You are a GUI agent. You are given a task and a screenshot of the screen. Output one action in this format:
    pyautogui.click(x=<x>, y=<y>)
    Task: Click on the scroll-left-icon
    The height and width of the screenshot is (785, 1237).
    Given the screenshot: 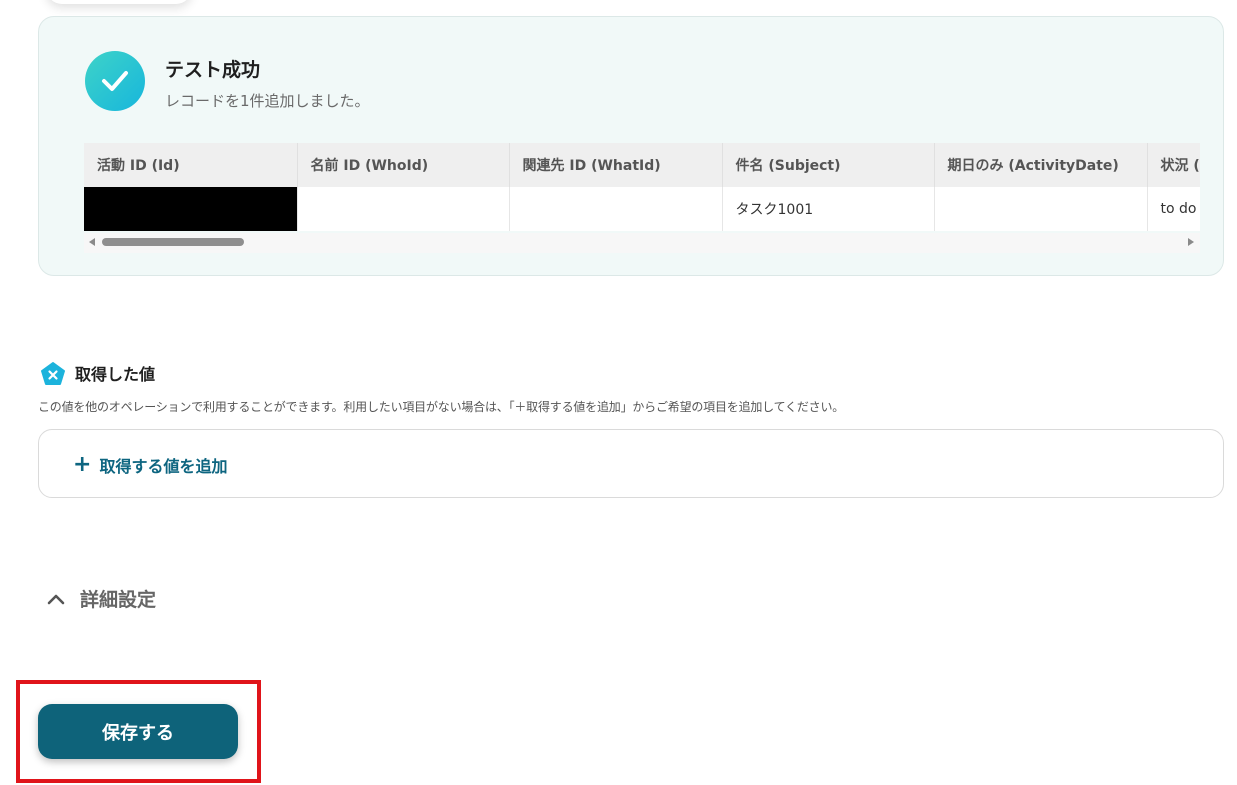 What is the action you would take?
    pyautogui.click(x=92, y=242)
    